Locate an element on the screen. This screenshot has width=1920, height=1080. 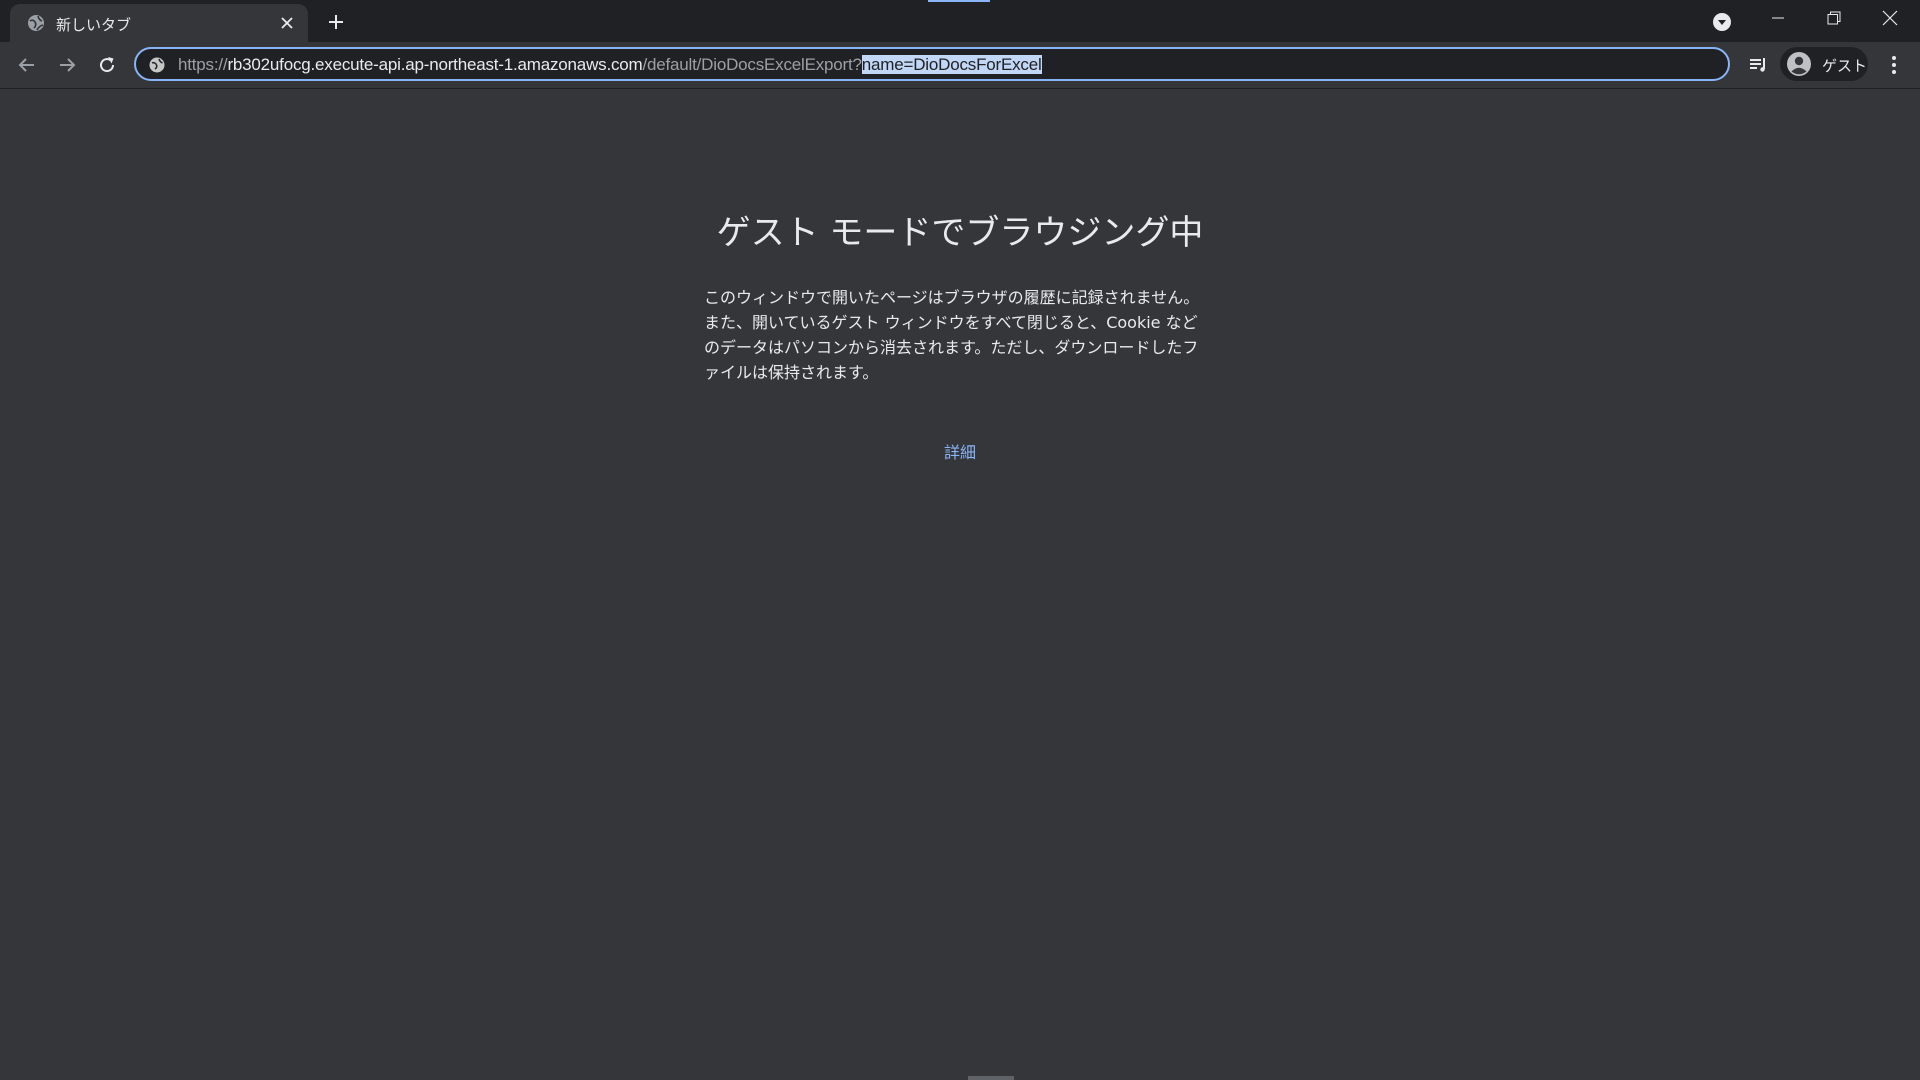
forward-arrow-icon is located at coordinates (67, 65).